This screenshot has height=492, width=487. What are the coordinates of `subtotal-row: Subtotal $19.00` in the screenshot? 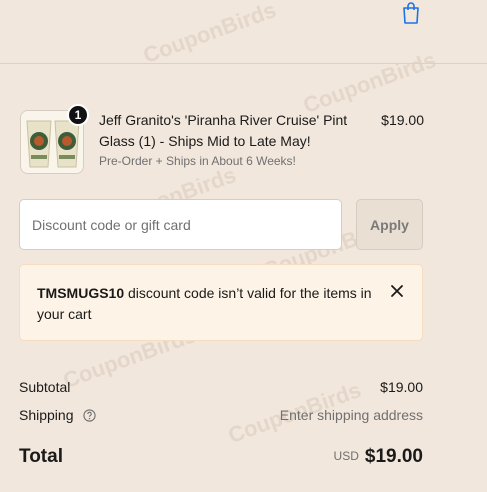 It's located at (221, 387).